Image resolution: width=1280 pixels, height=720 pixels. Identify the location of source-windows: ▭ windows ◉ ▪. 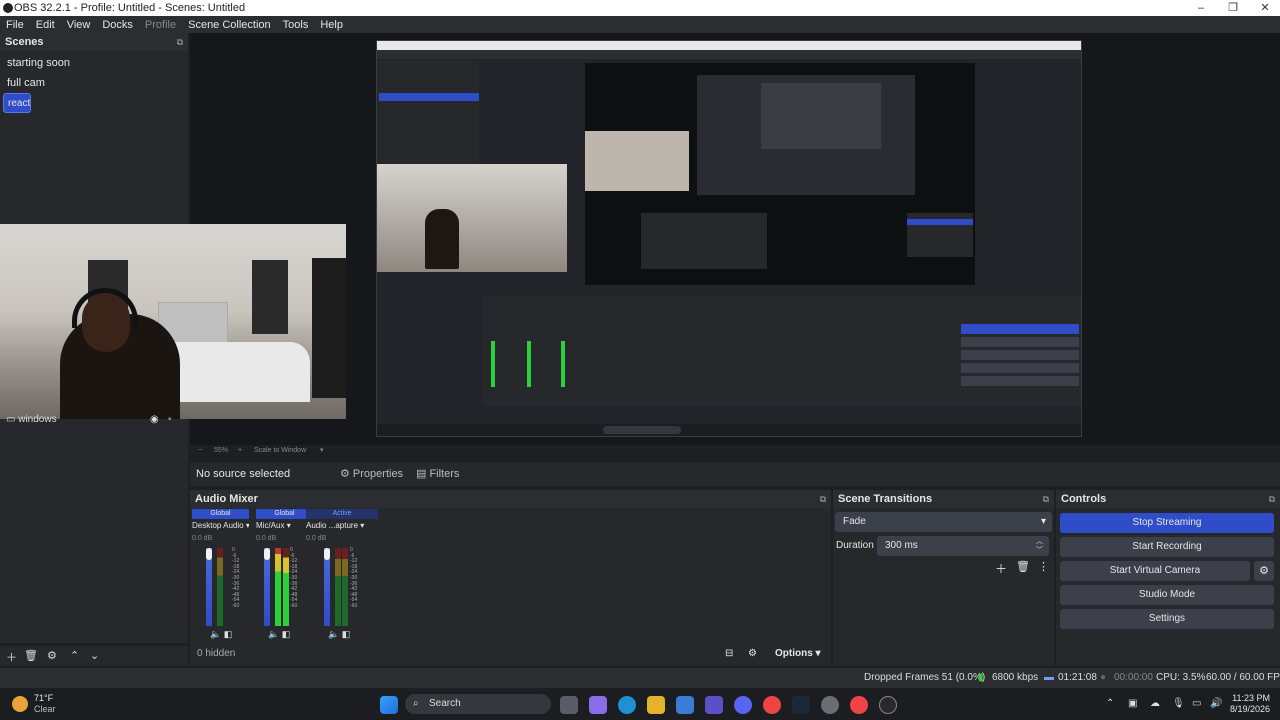
(89, 419).